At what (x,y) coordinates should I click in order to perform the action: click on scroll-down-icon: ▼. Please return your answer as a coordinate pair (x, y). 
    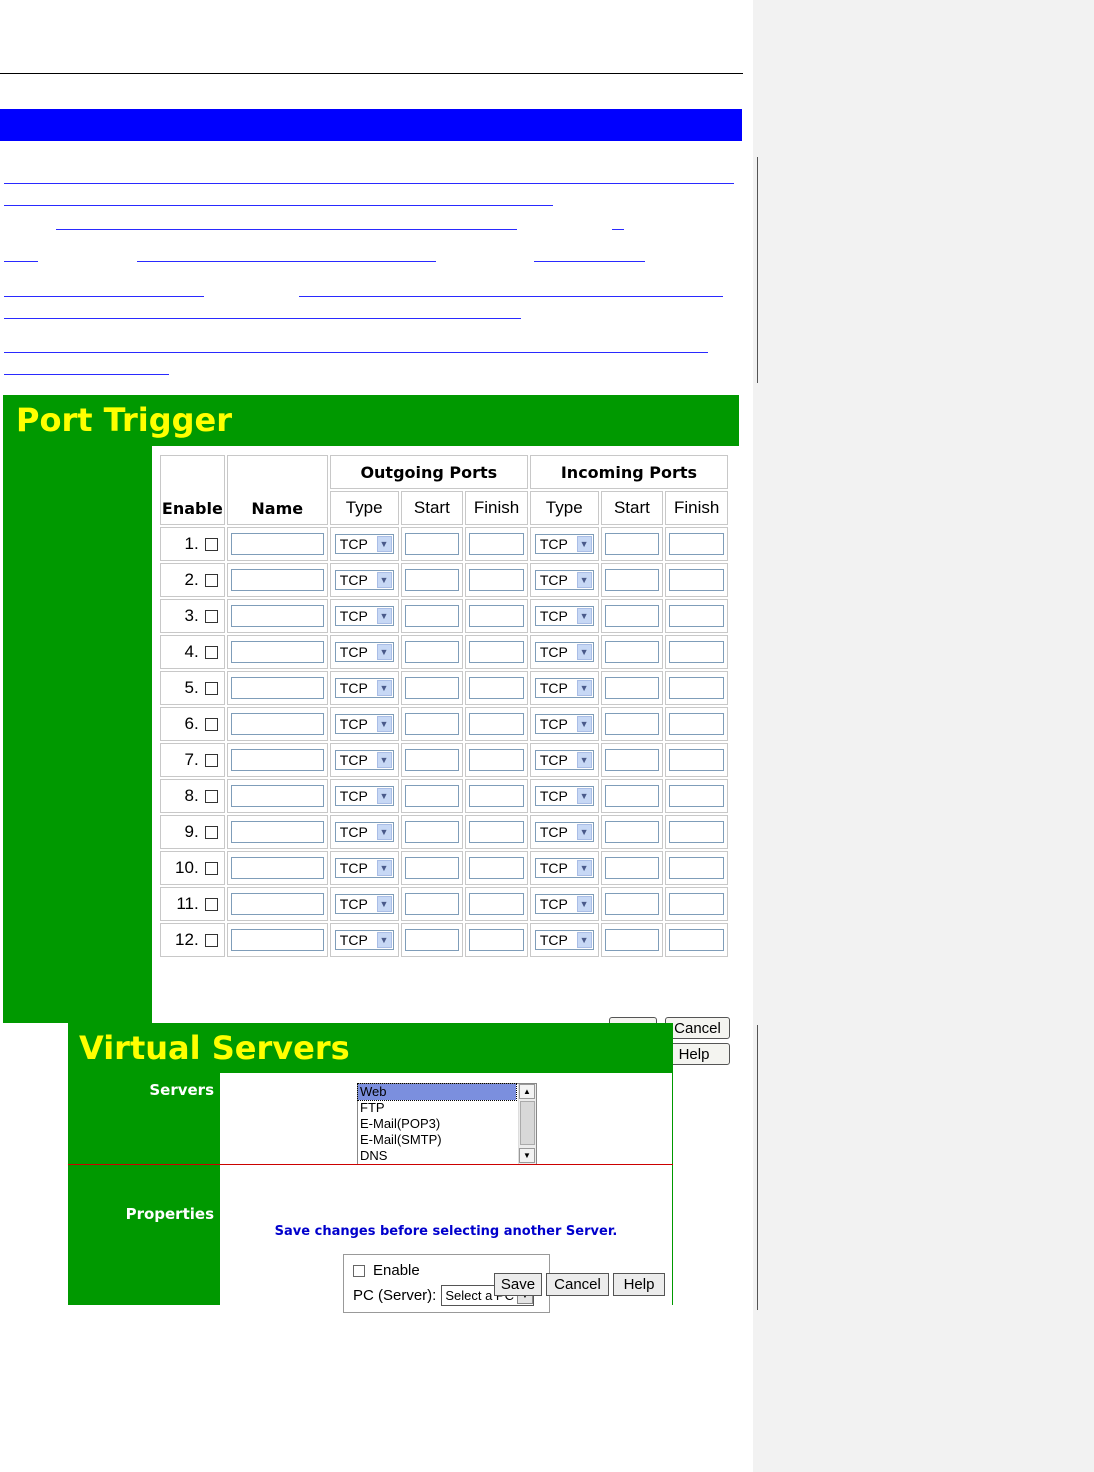
    Looking at the image, I should click on (527, 1155).